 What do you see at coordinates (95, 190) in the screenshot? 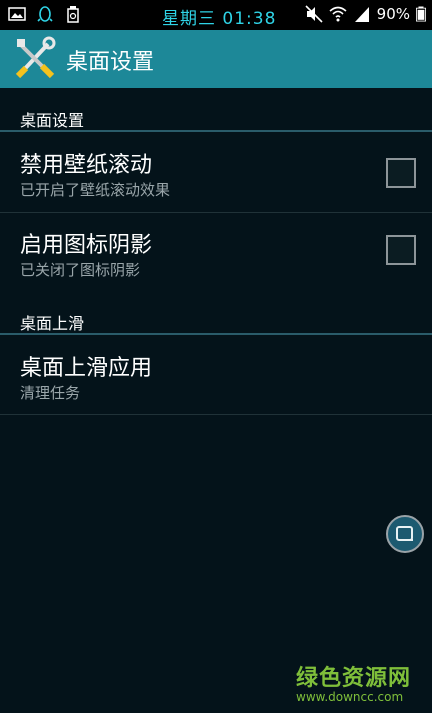
I see `setting-subtitle: 已开启了壁纸滚动效果` at bounding box center [95, 190].